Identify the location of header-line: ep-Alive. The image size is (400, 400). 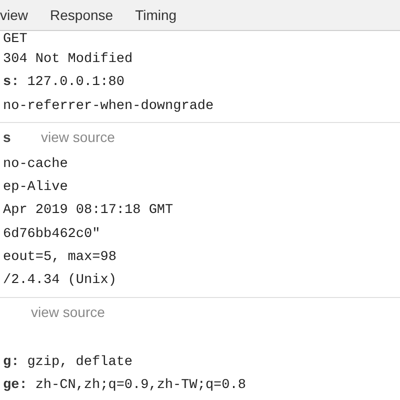
(36, 188).